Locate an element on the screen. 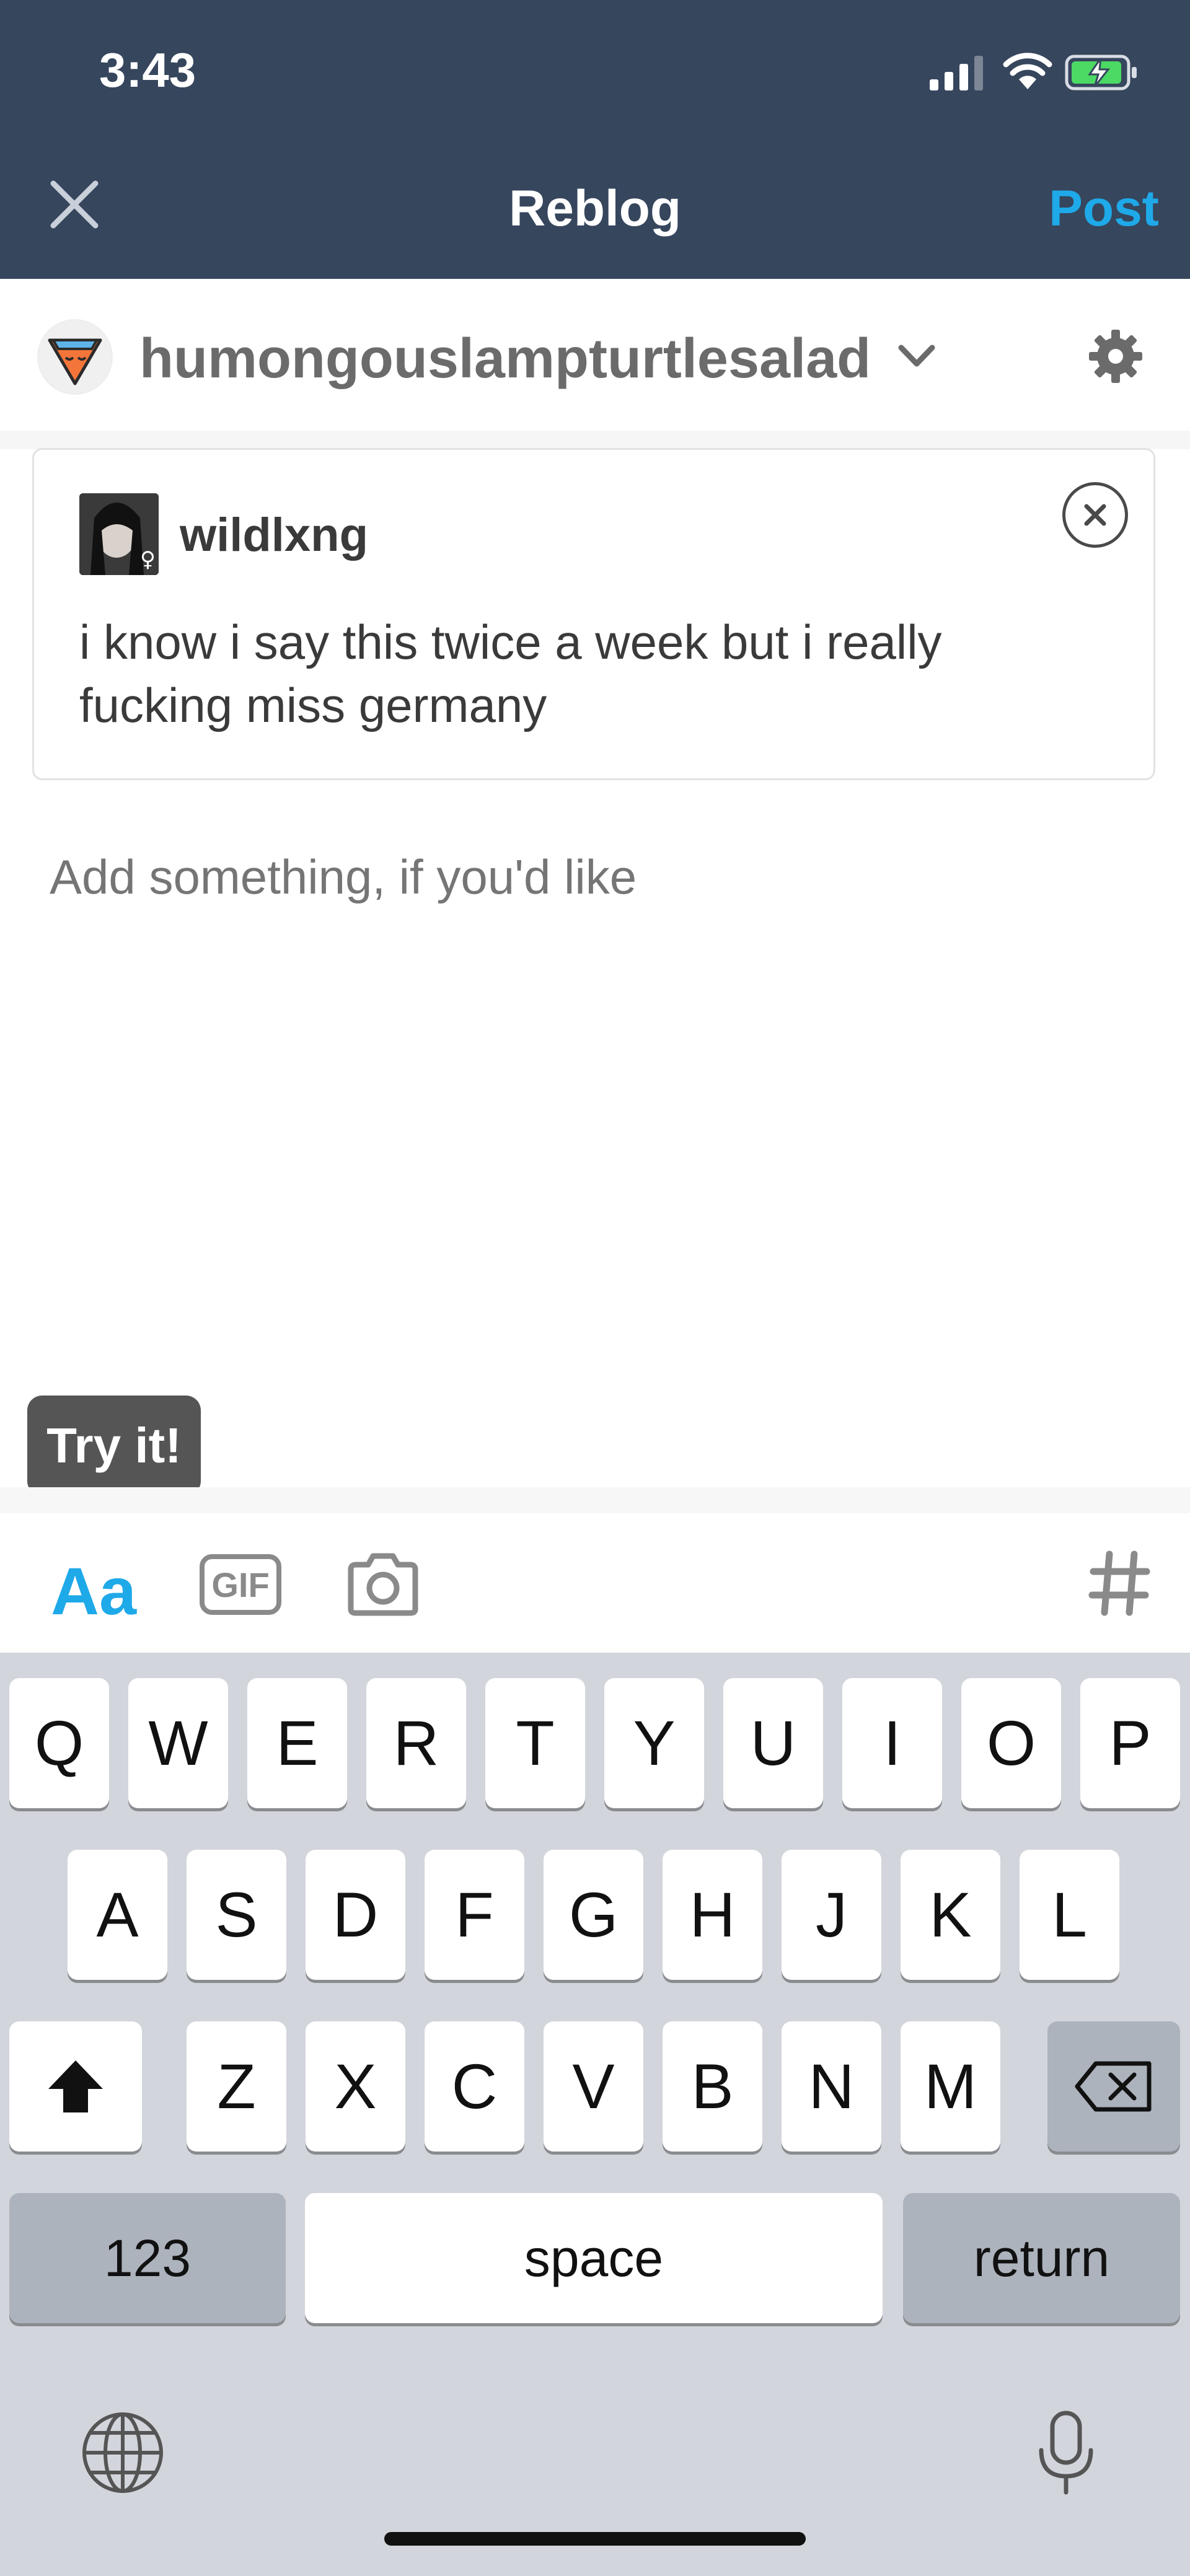 This screenshot has width=1190, height=2576. gif-button: GIF is located at coordinates (240, 1585).